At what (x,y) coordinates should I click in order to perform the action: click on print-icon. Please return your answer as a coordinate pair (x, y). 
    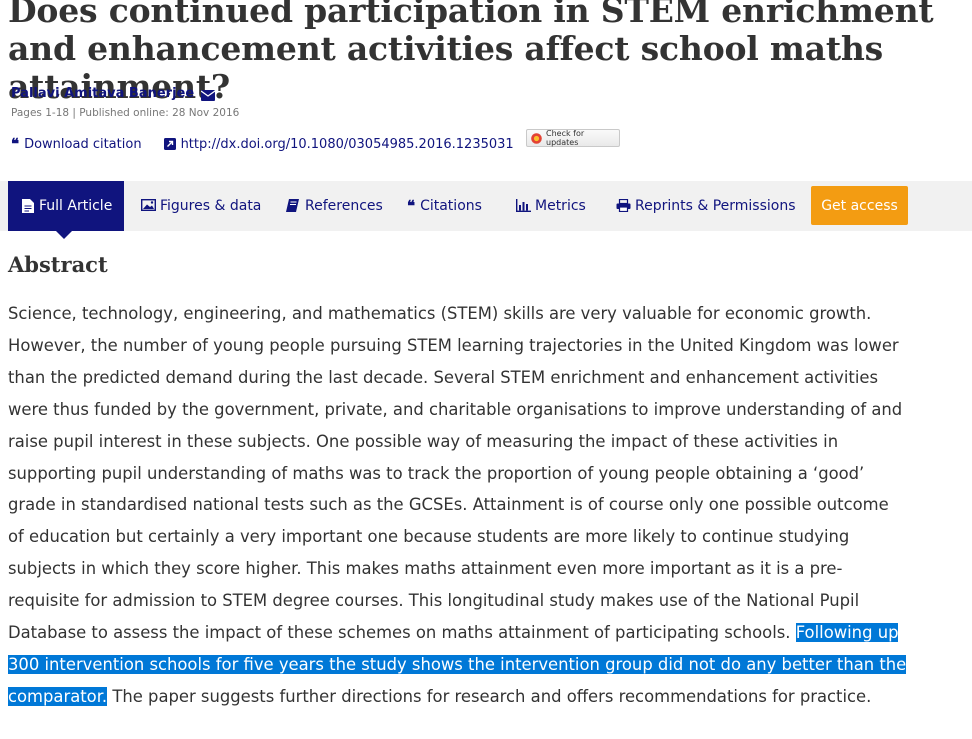
    Looking at the image, I should click on (623, 205).